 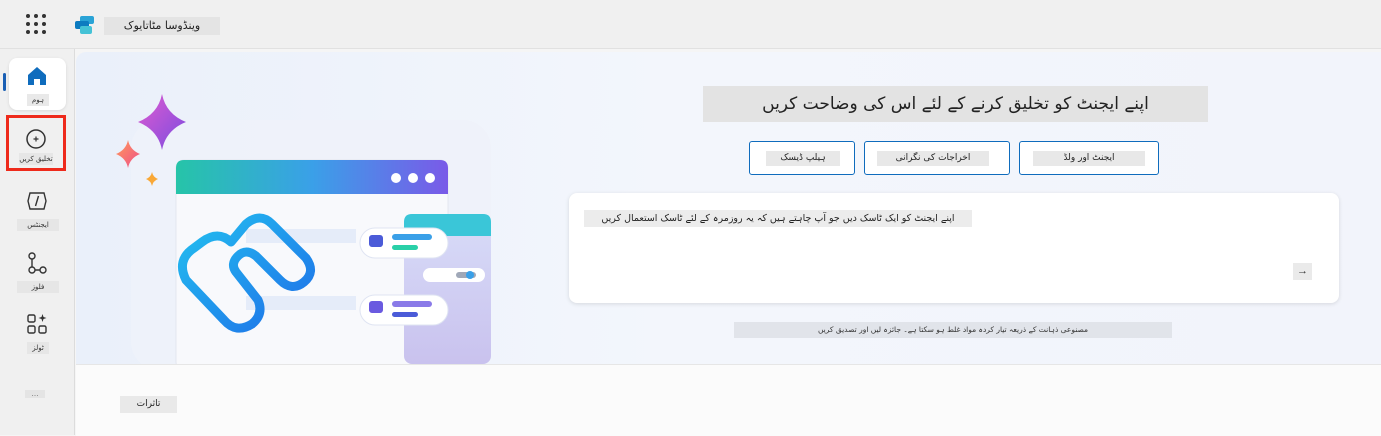 What do you see at coordinates (84, 25) in the screenshot?
I see `copilot-studio-logo-icon` at bounding box center [84, 25].